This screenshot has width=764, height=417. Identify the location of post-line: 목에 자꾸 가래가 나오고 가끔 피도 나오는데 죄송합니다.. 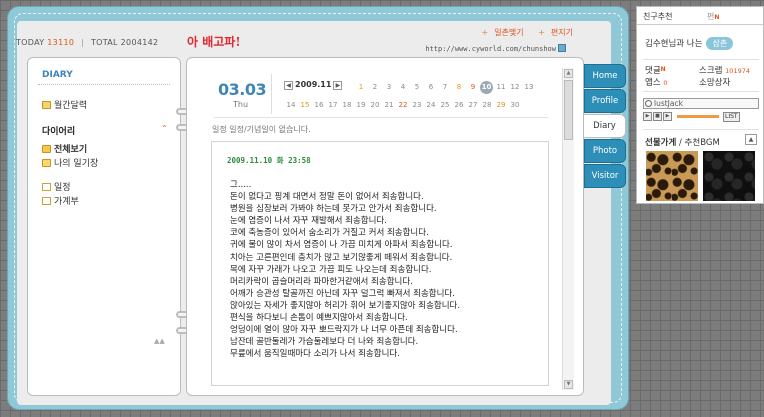
(331, 269).